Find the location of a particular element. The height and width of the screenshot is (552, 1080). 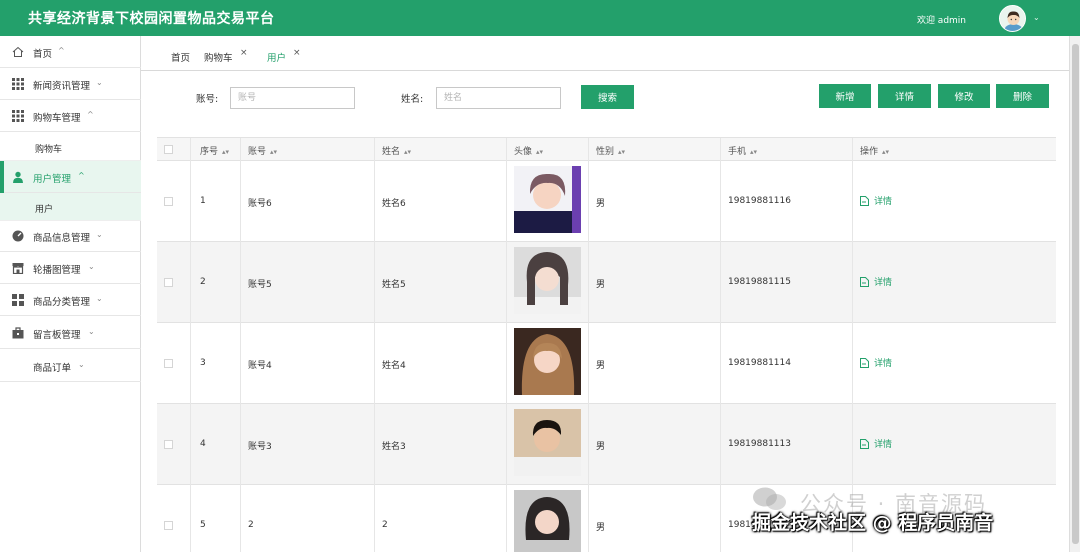

sidebar-item-message-board: 留言板管理 ⌄ is located at coordinates (70, 333).